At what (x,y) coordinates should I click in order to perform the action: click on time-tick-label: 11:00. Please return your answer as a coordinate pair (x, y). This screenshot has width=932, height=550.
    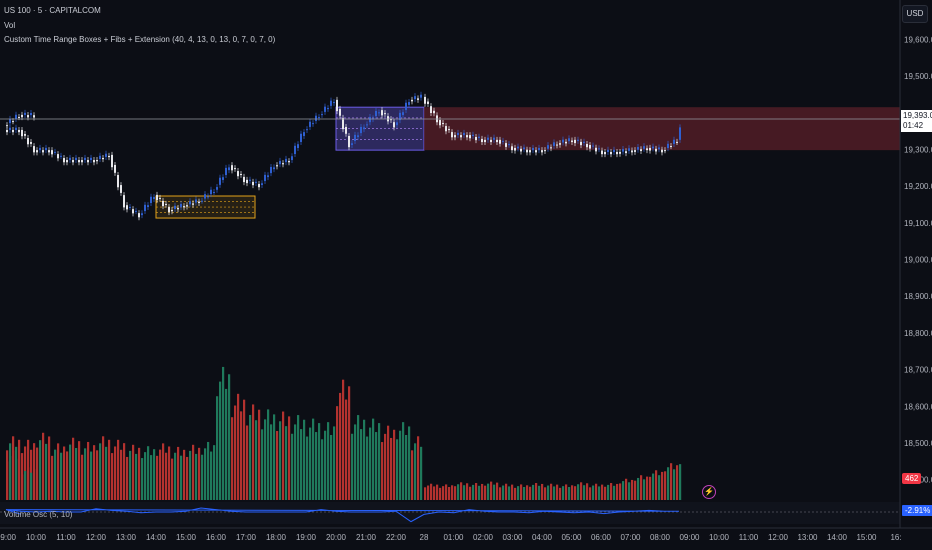
    Looking at the image, I should click on (749, 537).